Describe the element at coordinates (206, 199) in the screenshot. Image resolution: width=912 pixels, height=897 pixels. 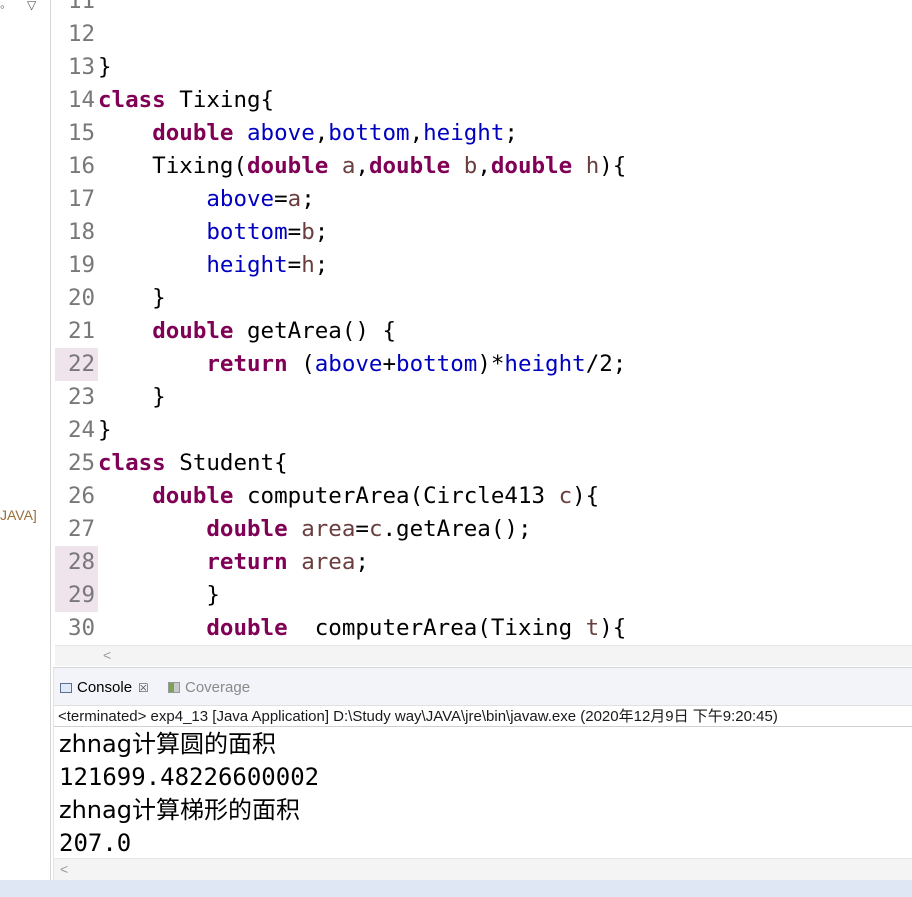
I see `code-text: above=a;` at that location.